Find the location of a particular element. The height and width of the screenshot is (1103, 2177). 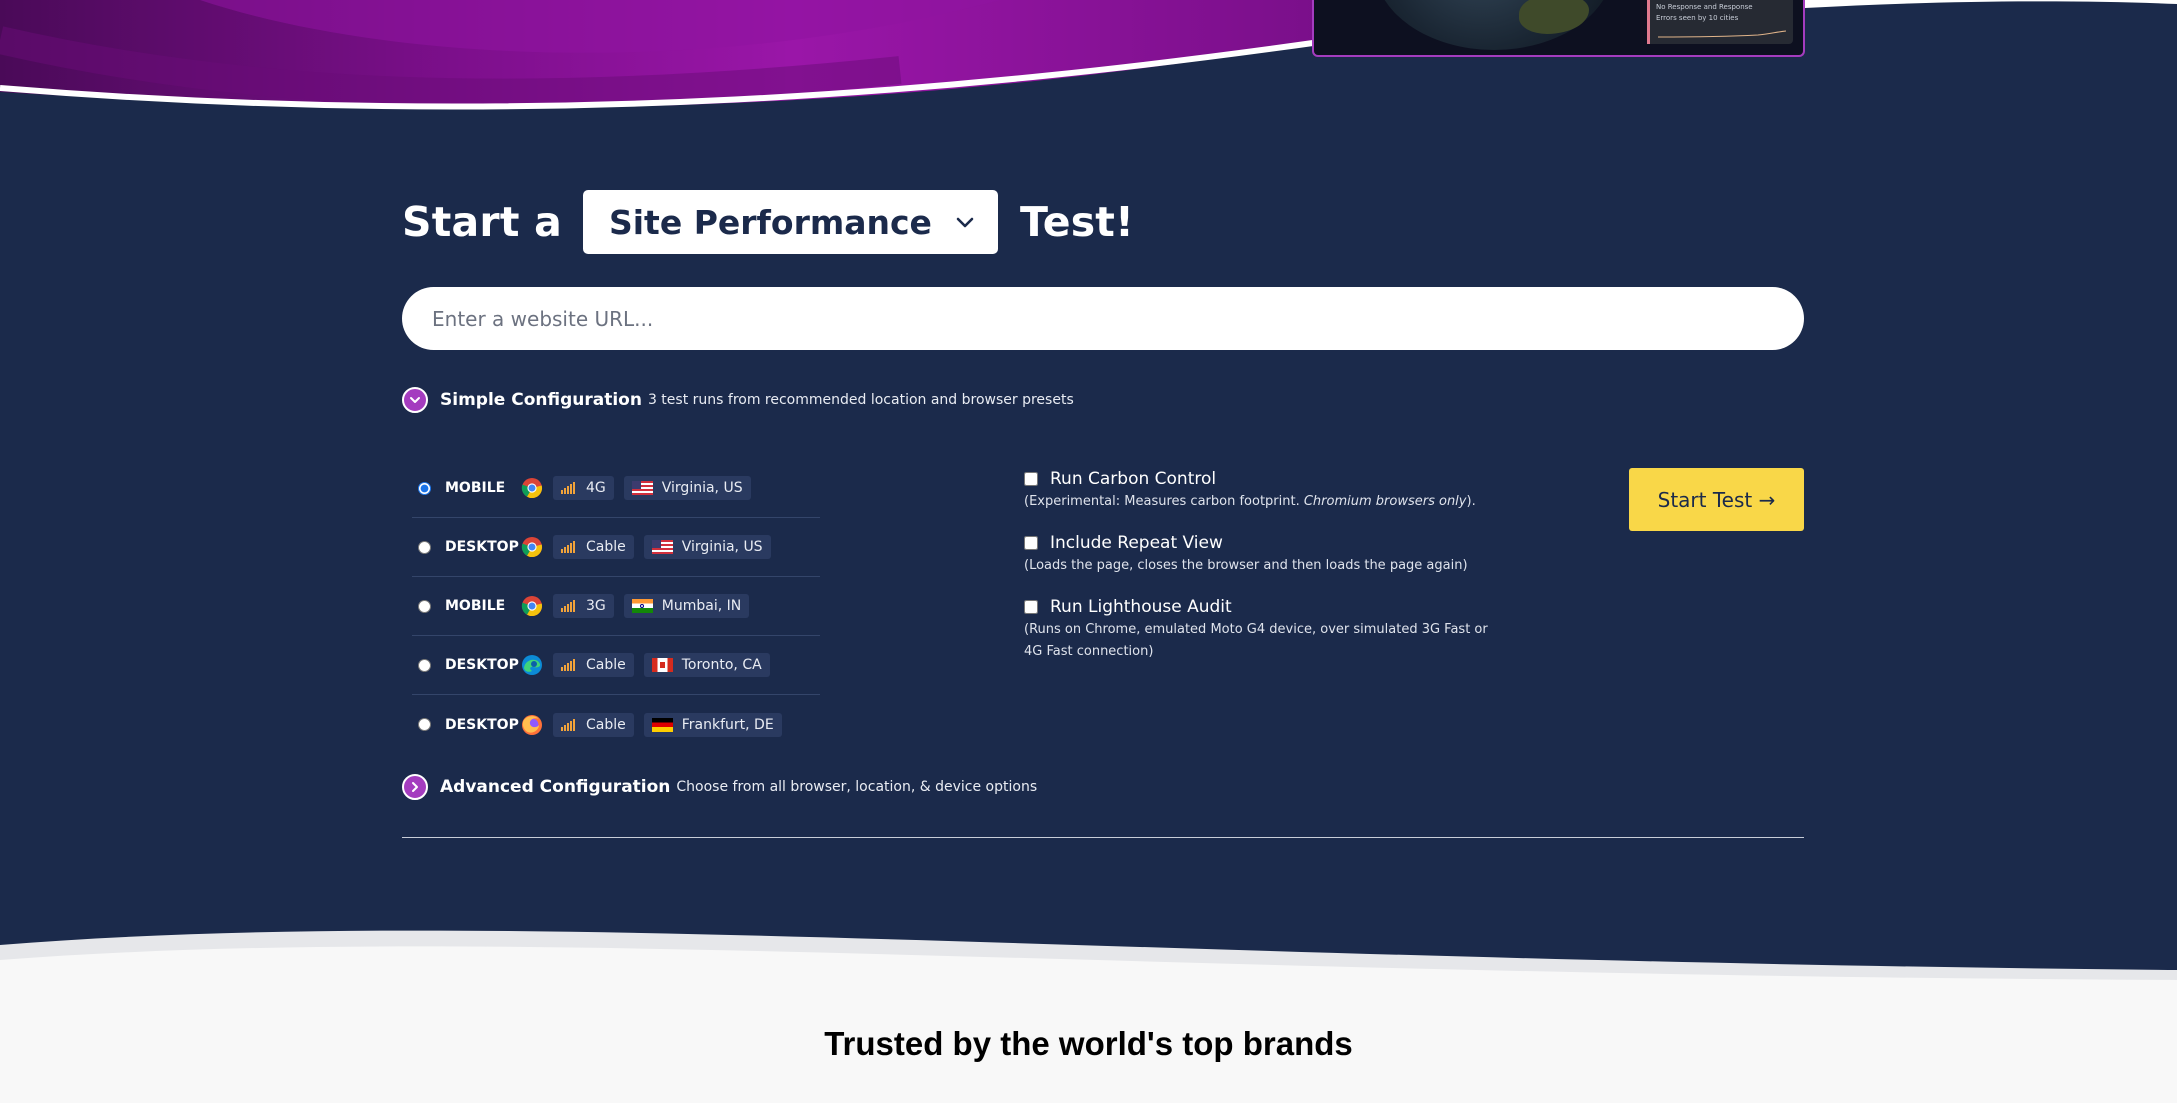

sparkline-graphic is located at coordinates (1722, 34).